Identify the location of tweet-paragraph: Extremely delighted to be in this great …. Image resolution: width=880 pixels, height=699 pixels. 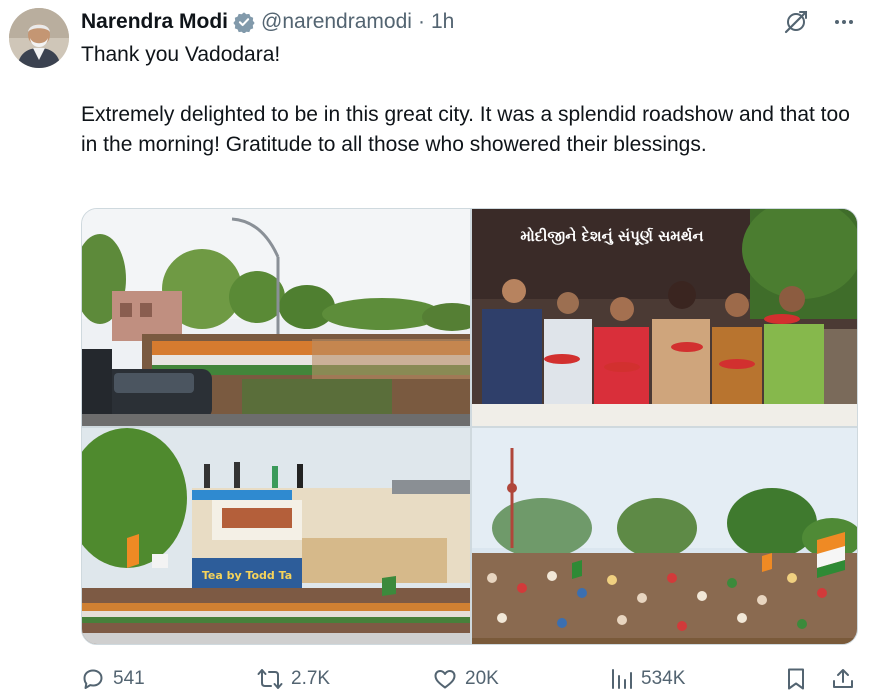
(465, 129).